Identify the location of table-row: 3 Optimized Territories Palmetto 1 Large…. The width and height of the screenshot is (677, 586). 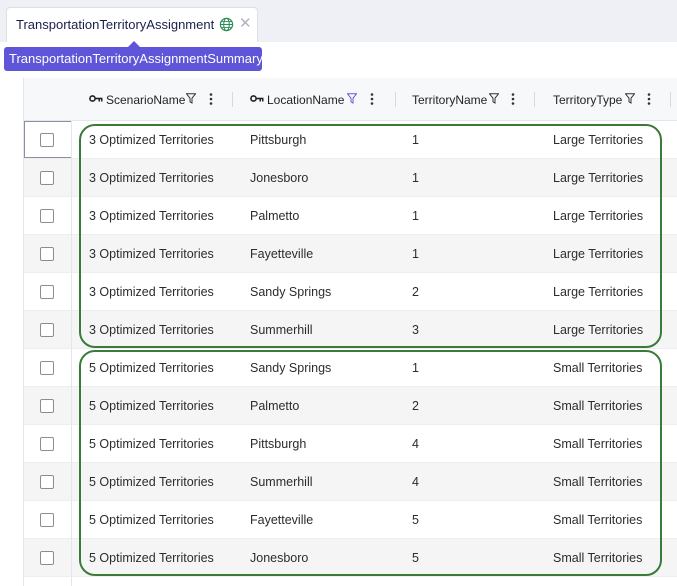
(350, 216).